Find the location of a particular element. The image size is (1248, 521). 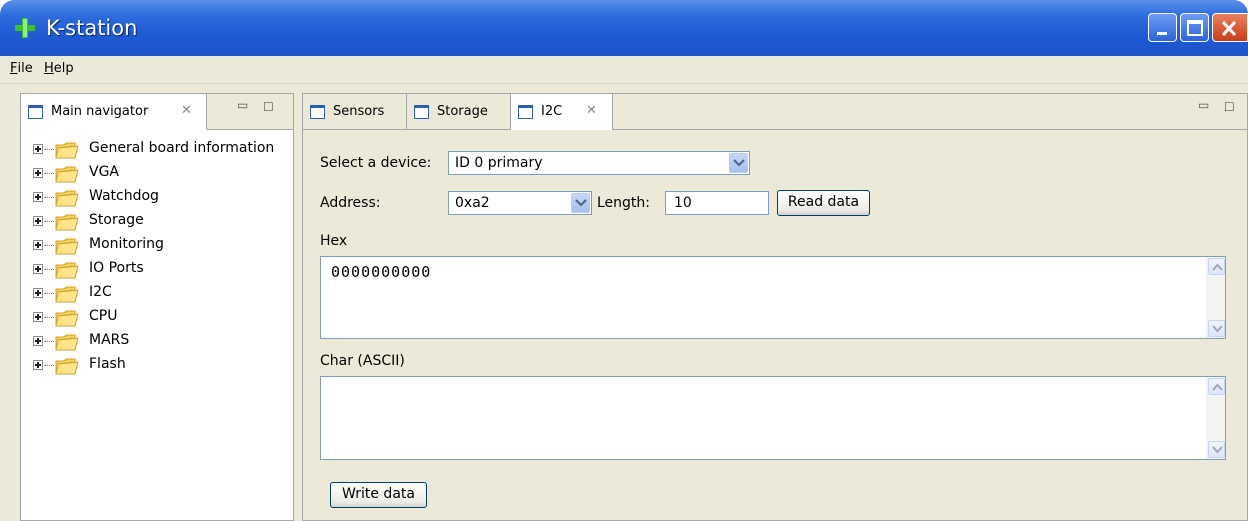

maximize-icon is located at coordinates (1195, 28).